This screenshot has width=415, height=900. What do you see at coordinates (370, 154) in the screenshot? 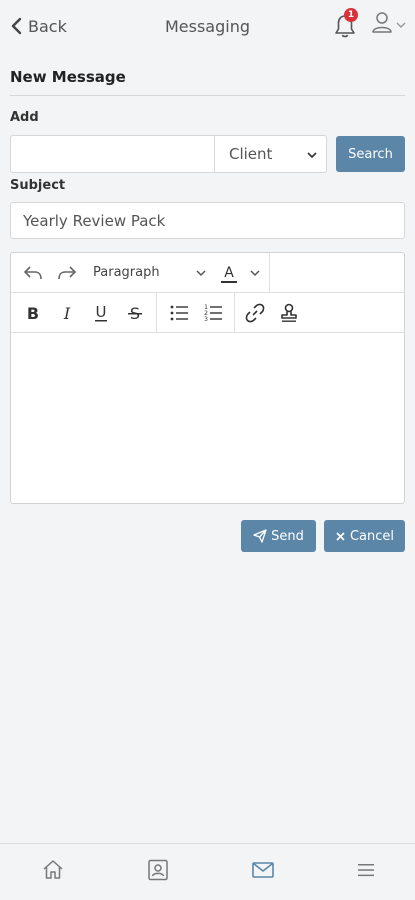
I see `search-button: Search` at bounding box center [370, 154].